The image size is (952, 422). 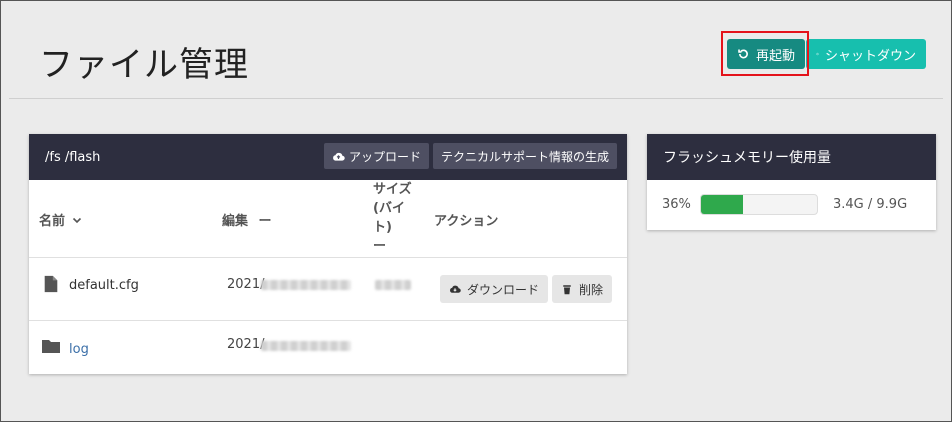 I want to click on column-header-actions: アクション, so click(x=466, y=221).